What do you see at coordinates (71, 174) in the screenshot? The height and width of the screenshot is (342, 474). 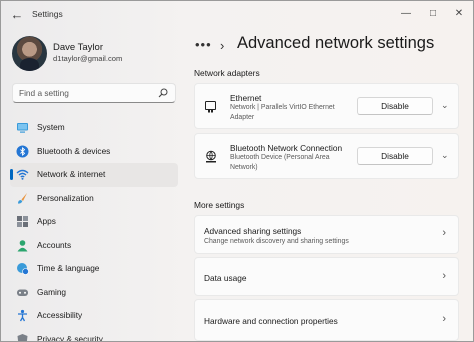 I see `sidebar-item-label: Network & internet` at bounding box center [71, 174].